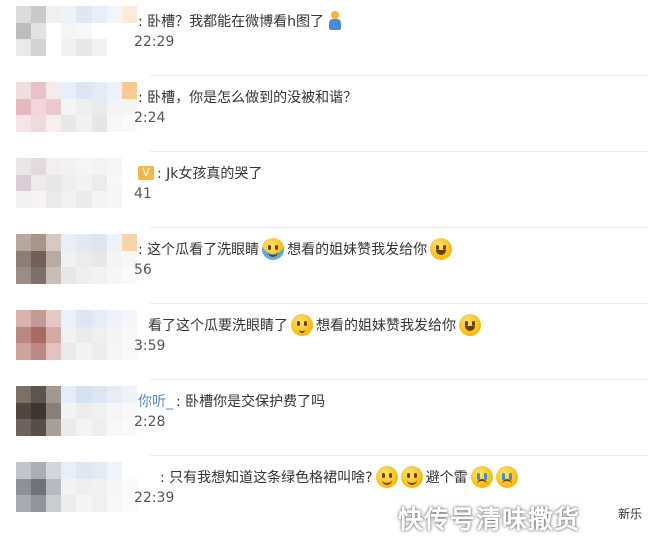 The height and width of the screenshot is (536, 648). I want to click on username-fragment: 你听_, so click(155, 401).